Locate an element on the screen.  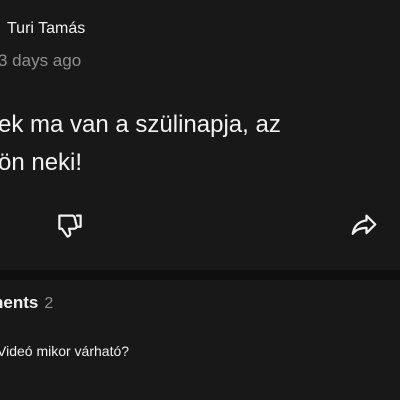
post-author-name: Turi Tamás is located at coordinates (46, 29).